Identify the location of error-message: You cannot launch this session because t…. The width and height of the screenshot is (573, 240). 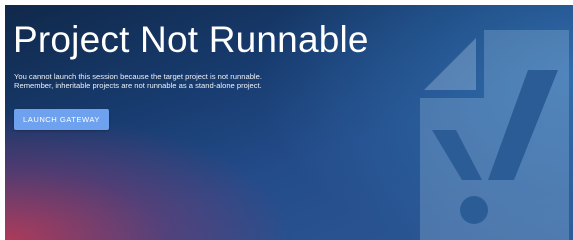
(179, 81).